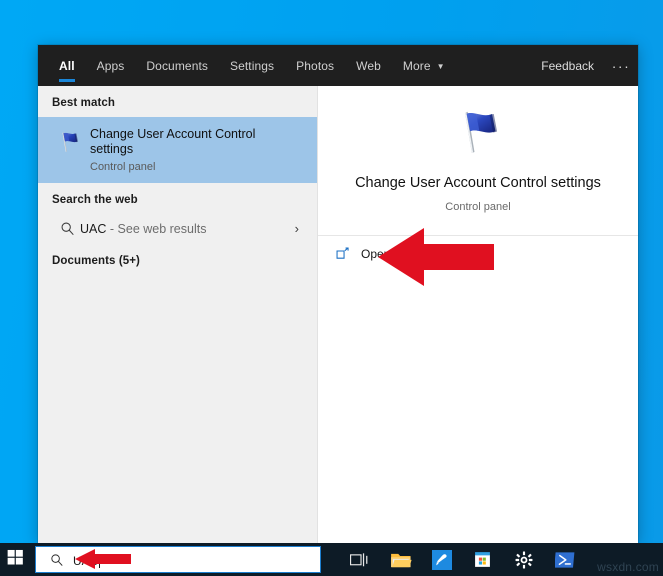  I want to click on overflow-menu-button: ···, so click(621, 65).